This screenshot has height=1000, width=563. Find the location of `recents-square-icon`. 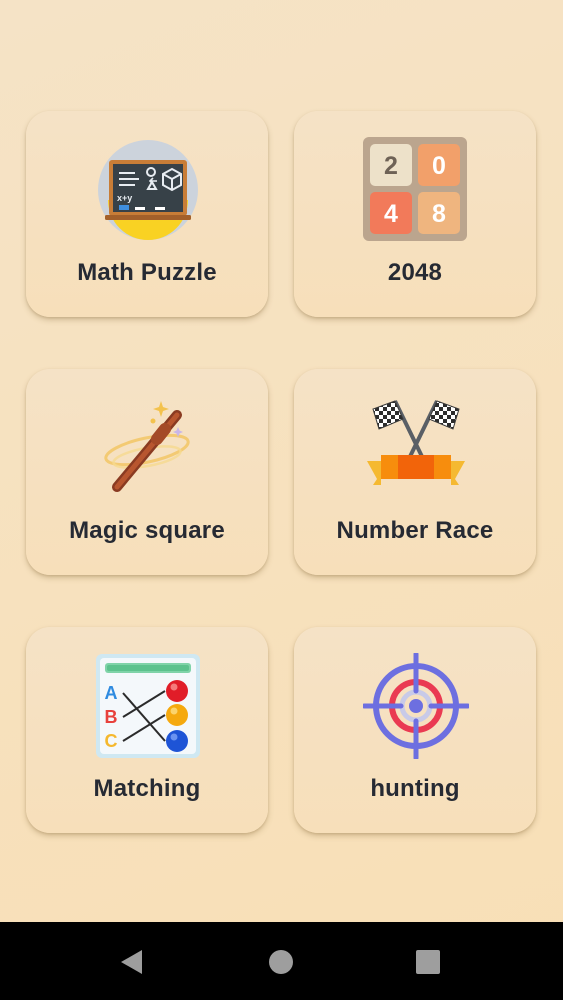

recents-square-icon is located at coordinates (428, 962).